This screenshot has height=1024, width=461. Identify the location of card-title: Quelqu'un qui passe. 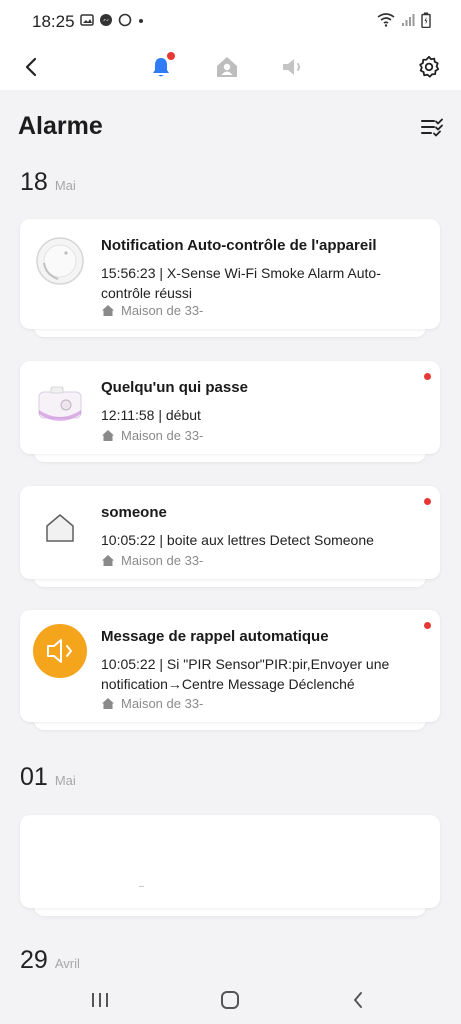
(174, 387).